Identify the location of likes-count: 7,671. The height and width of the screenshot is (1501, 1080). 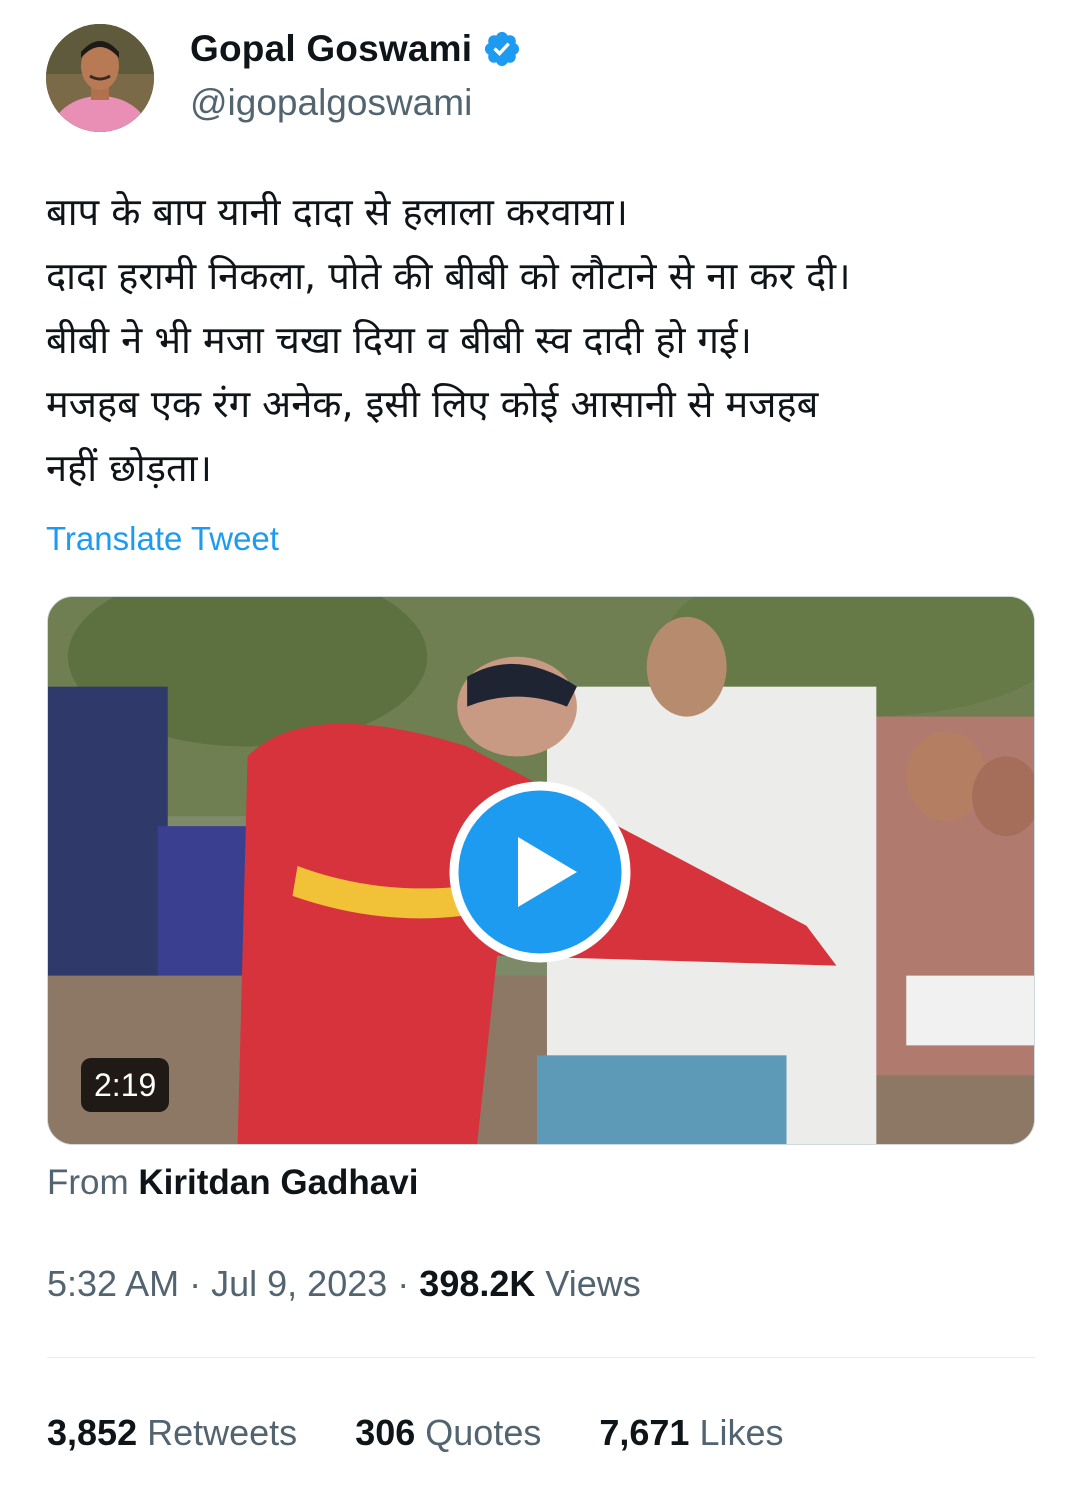
(644, 1432).